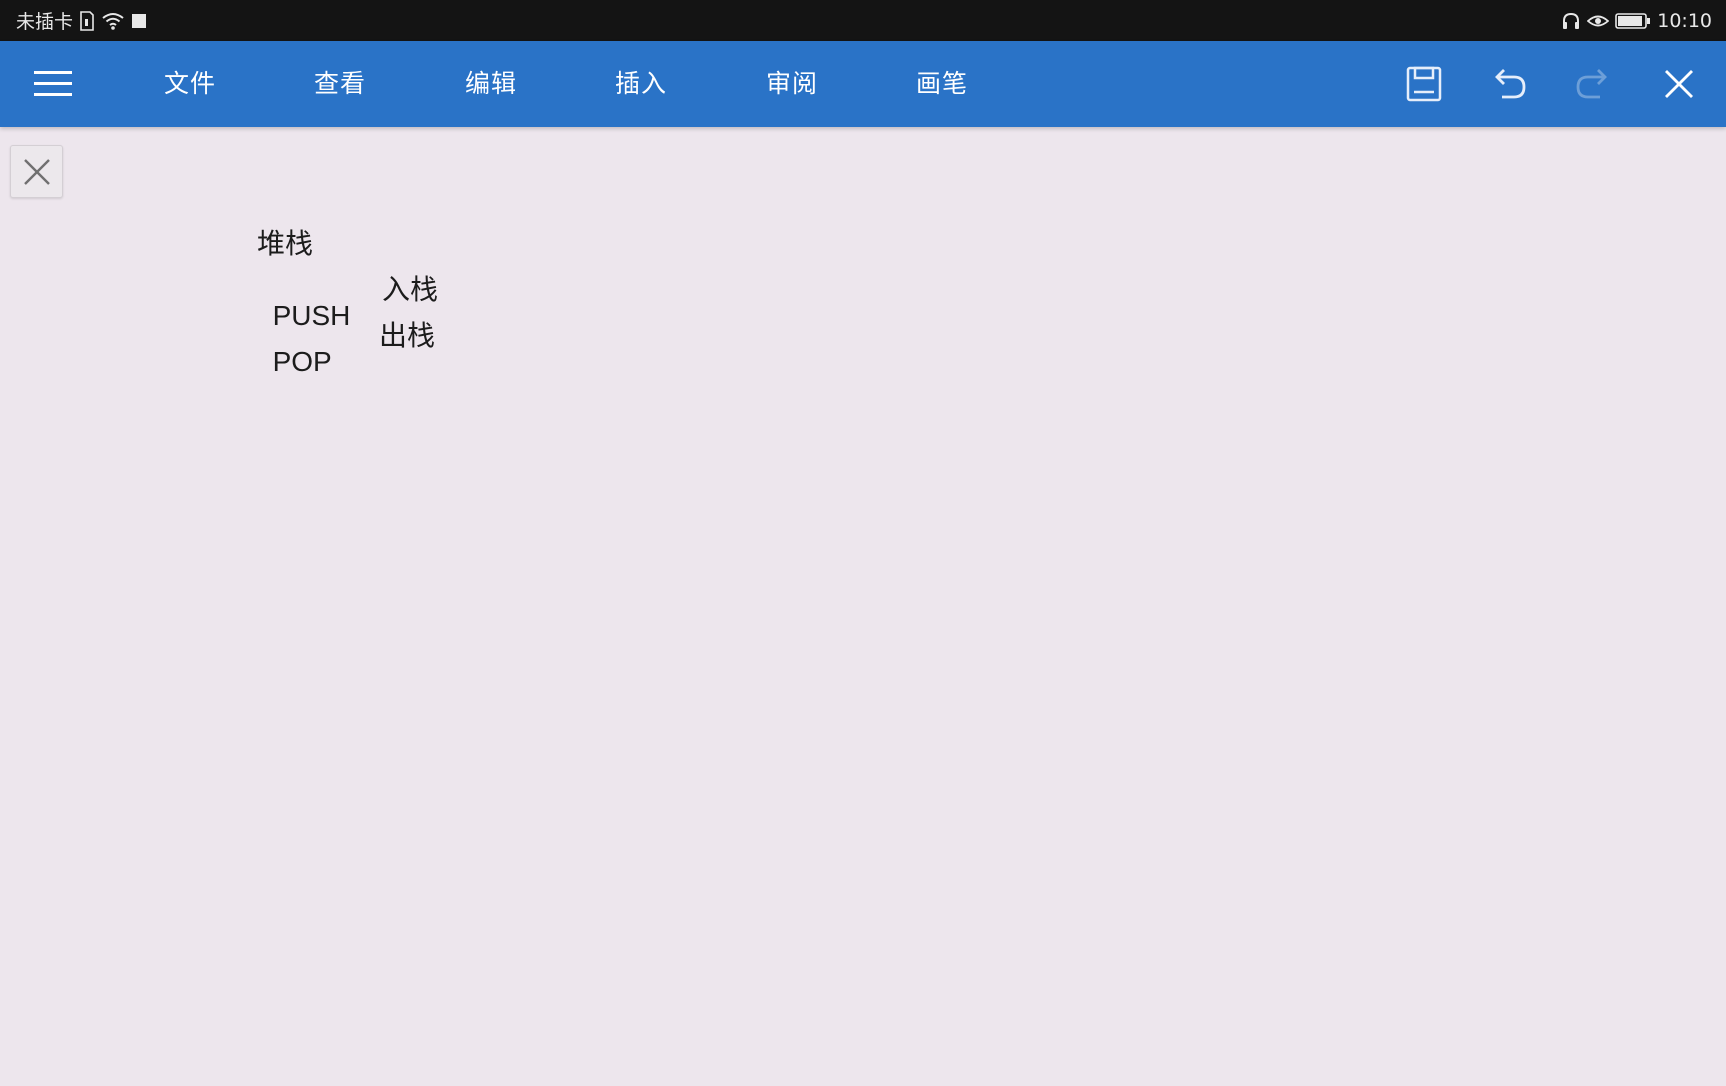 This screenshot has height=1086, width=1726. What do you see at coordinates (1424, 84) in the screenshot?
I see `save-icon` at bounding box center [1424, 84].